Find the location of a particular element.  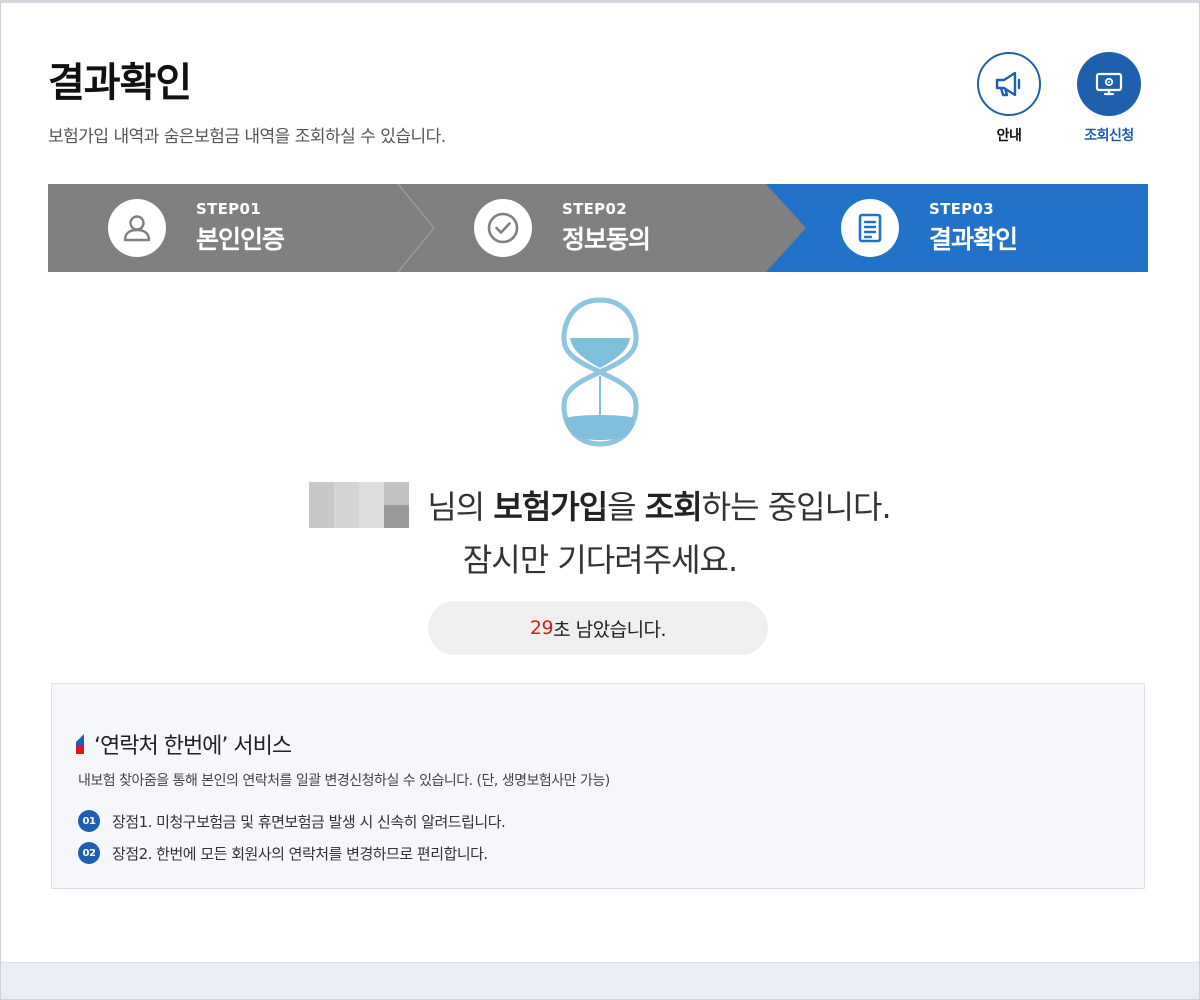

msg-part5: 하는 중입니다. is located at coordinates (796, 507).